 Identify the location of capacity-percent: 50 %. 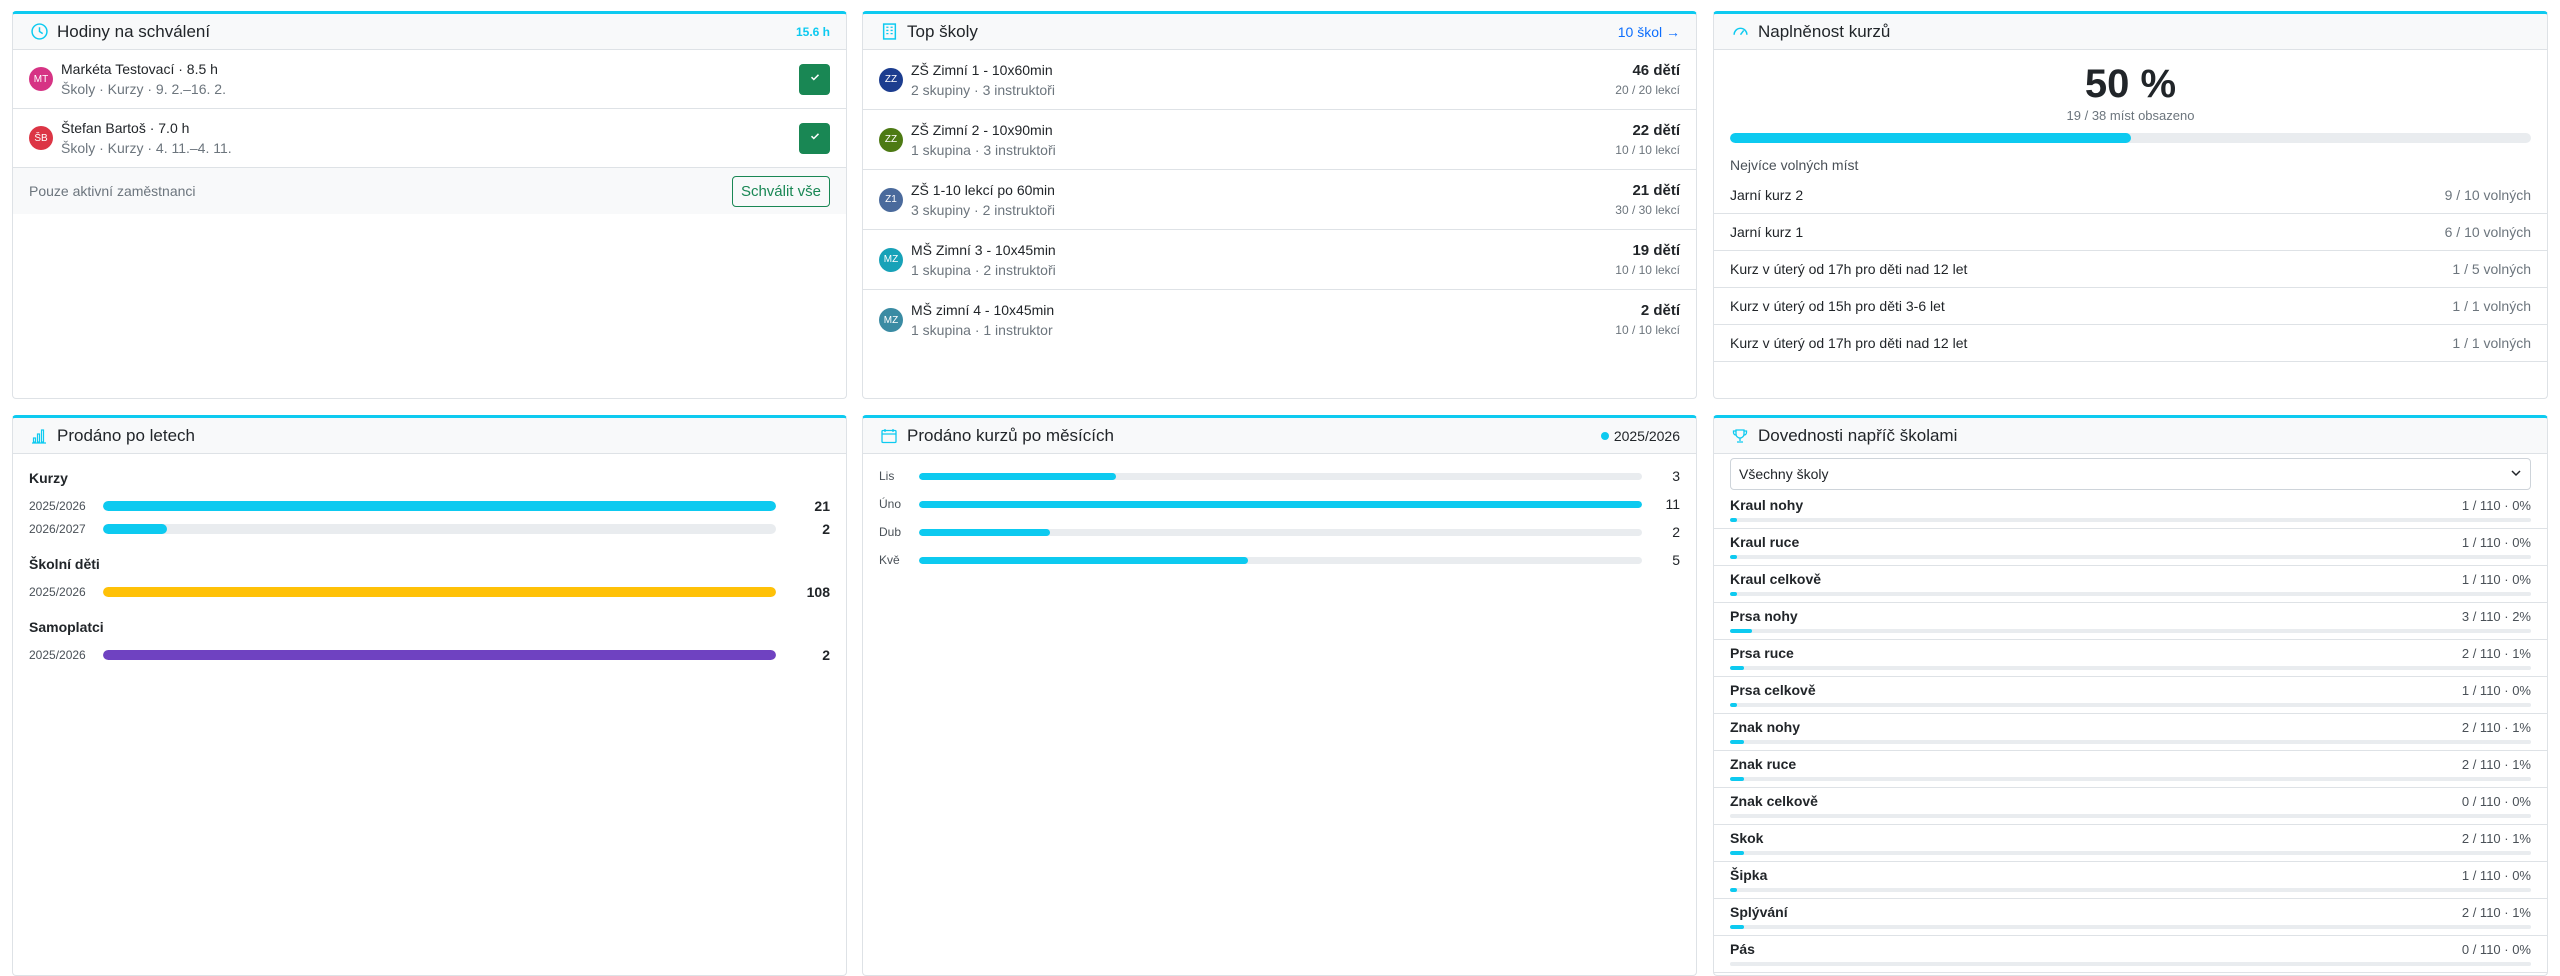
(2130, 84).